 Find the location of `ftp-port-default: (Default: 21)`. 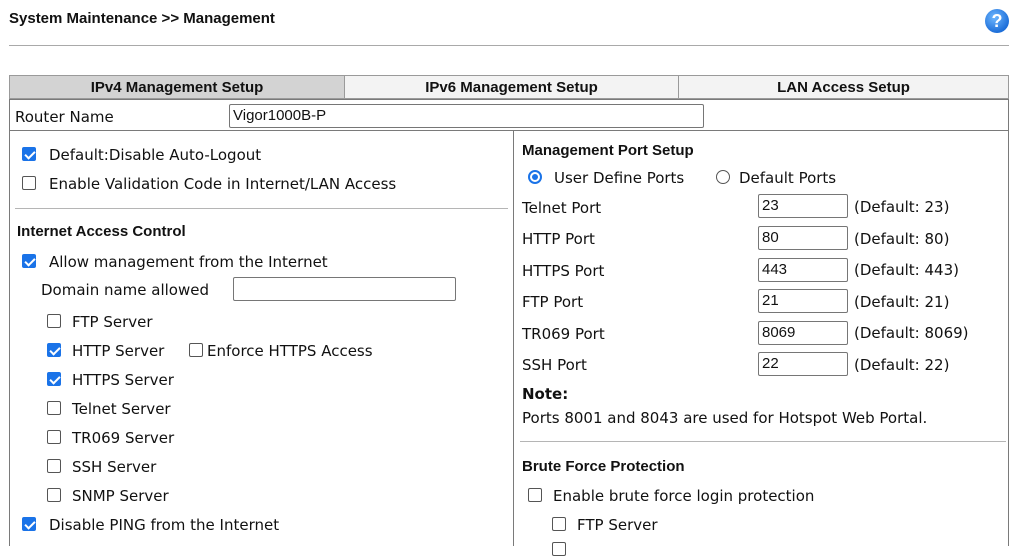

ftp-port-default: (Default: 21) is located at coordinates (902, 302).